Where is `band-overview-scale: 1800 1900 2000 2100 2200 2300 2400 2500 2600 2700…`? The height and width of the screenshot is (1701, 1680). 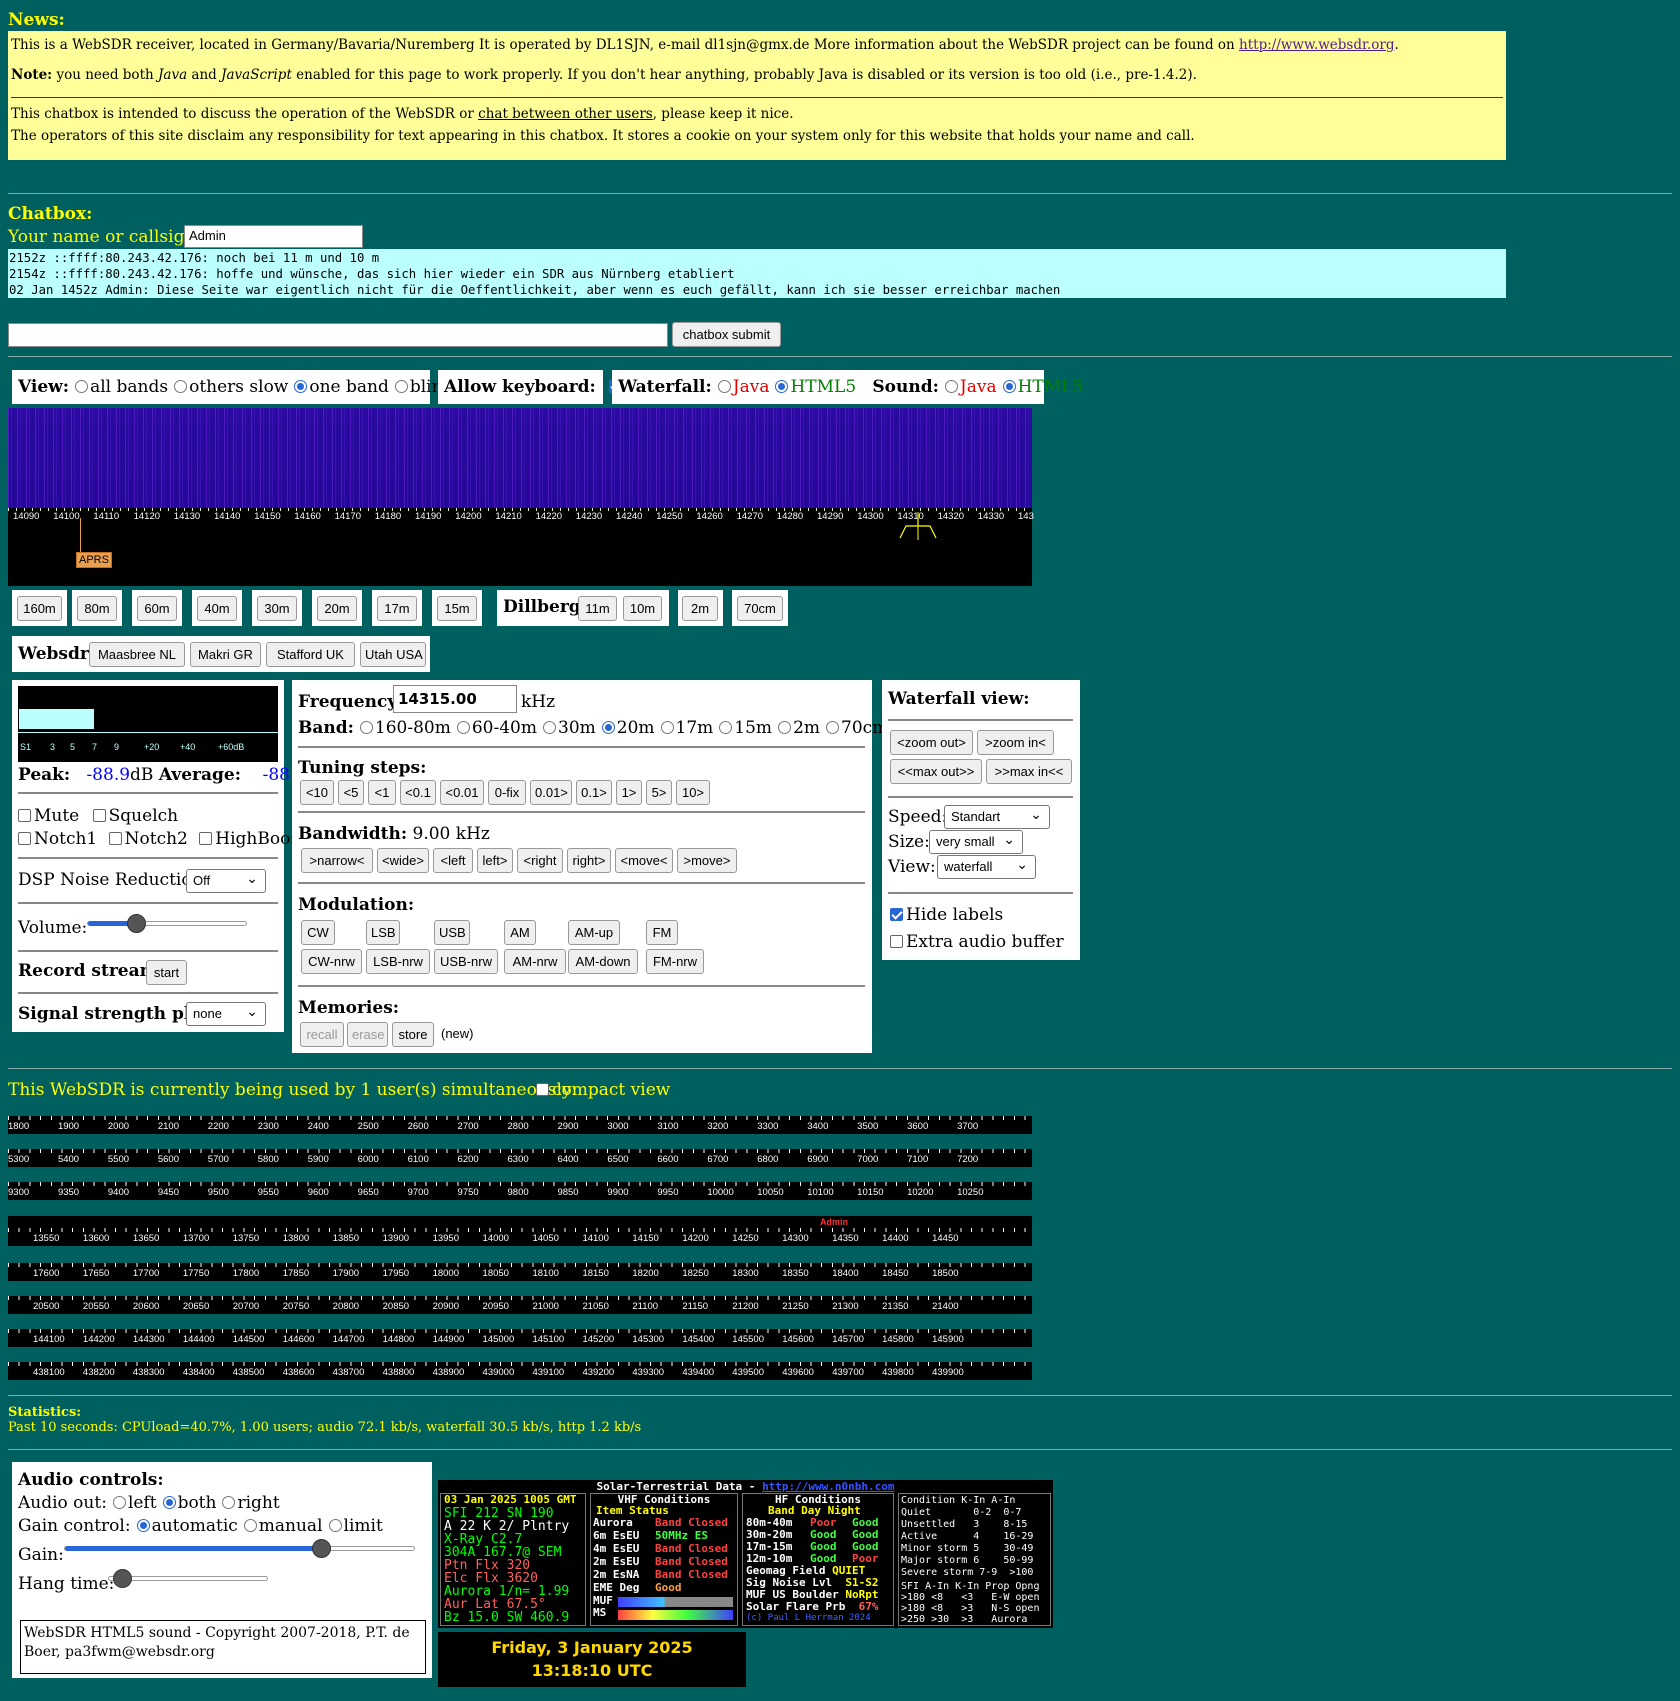 band-overview-scale: 1800 1900 2000 2100 2200 2300 2400 2500 2600 2700… is located at coordinates (520, 1125).